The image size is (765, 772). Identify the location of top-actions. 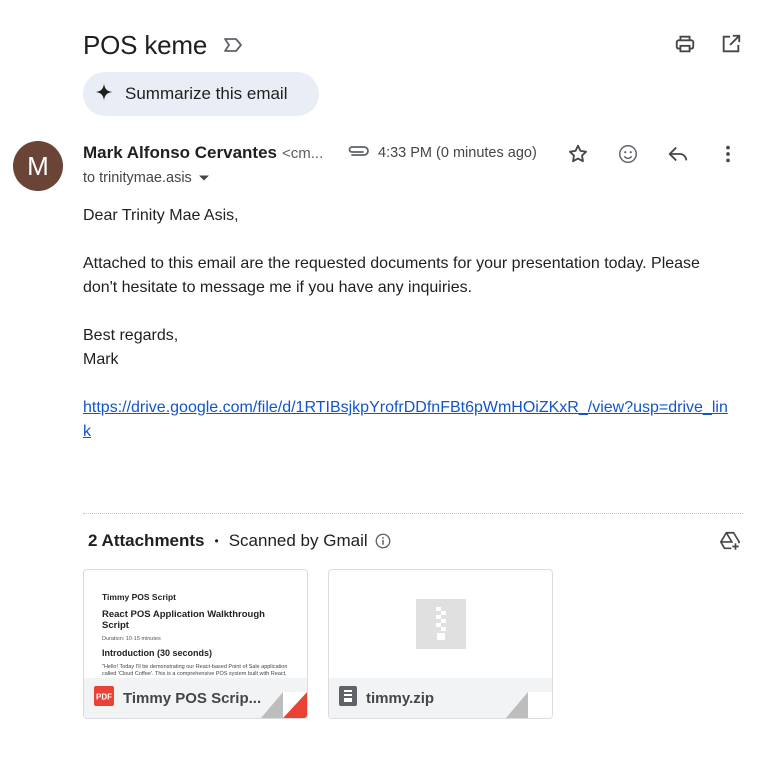
(708, 44).